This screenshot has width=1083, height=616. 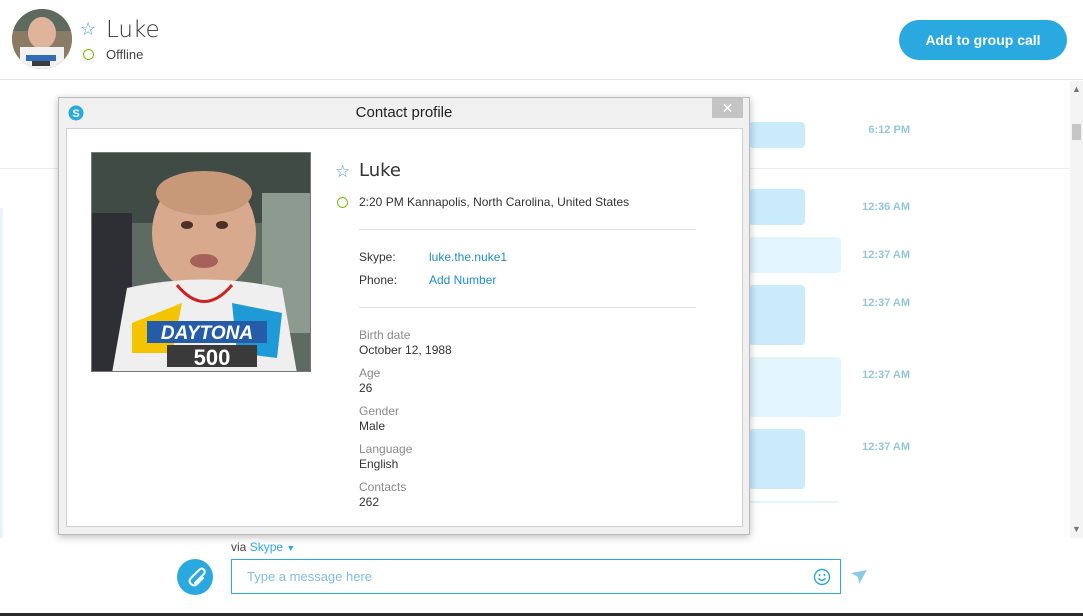 I want to click on contact-name: Luke, so click(x=133, y=30).